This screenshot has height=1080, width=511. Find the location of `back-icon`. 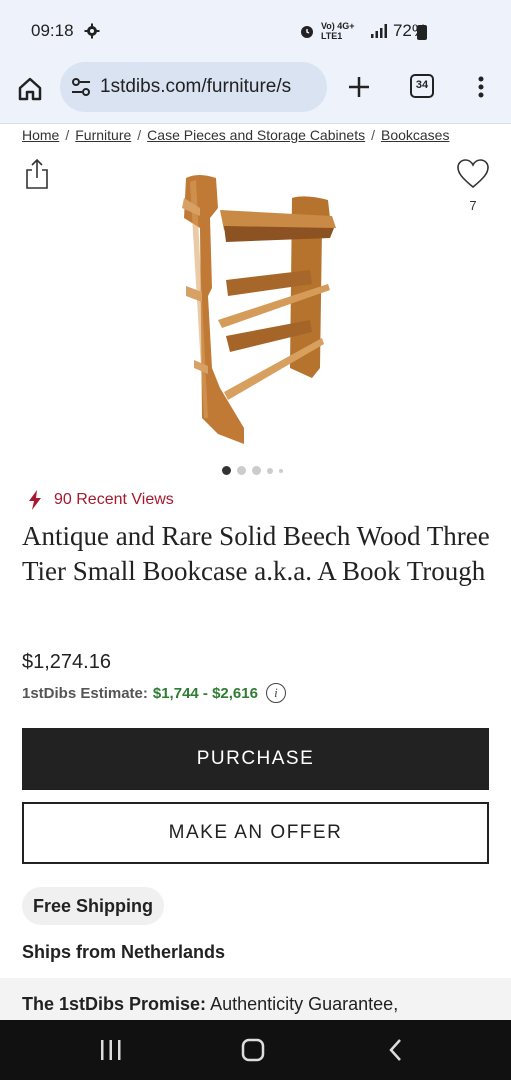

back-icon is located at coordinates (396, 1050).